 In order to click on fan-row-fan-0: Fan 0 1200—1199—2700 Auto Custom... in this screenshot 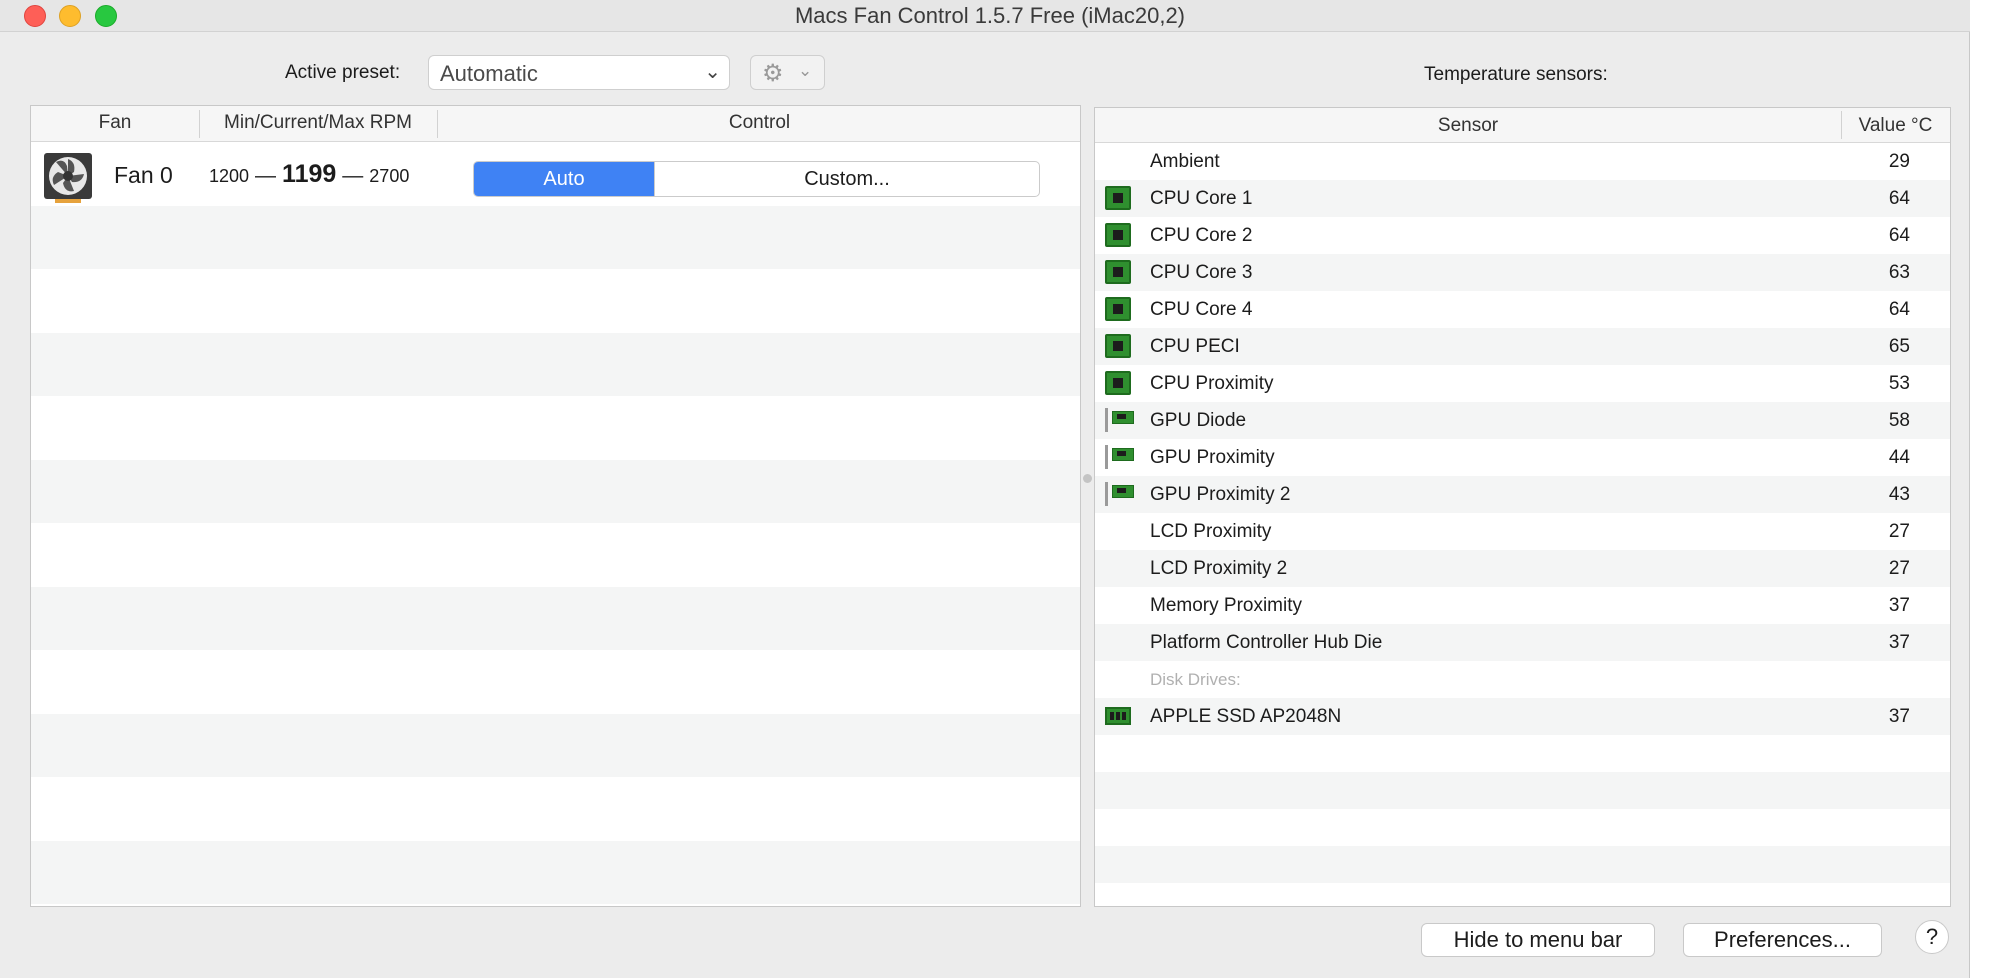, I will do `click(555, 173)`.